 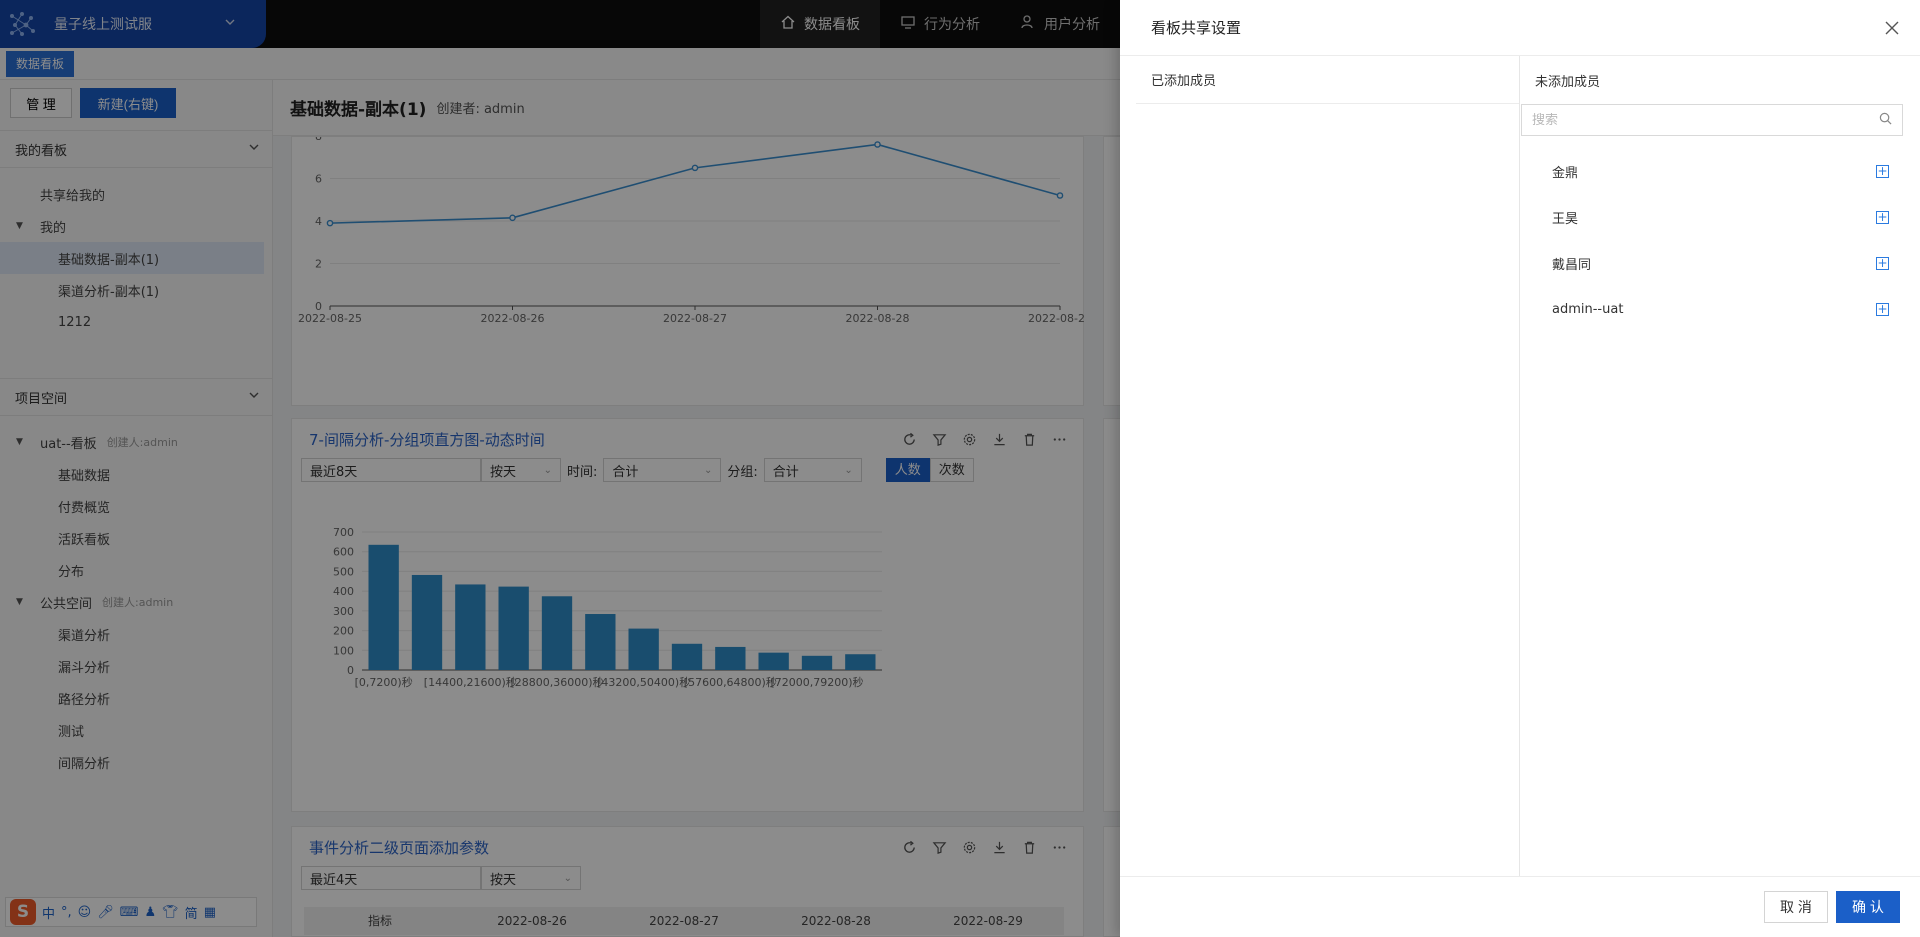 I want to click on drawer-header: 看板共享设置, so click(x=1520, y=28).